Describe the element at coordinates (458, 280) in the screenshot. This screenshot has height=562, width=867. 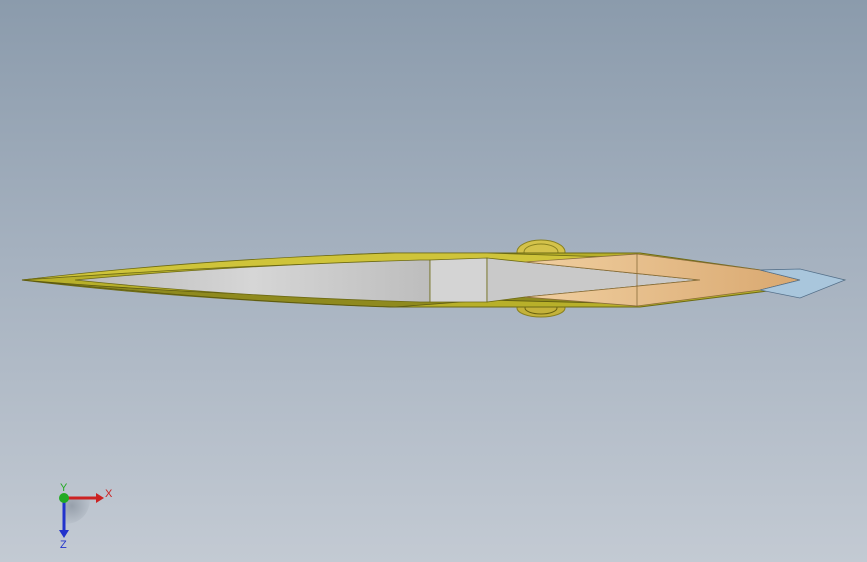
I see `blade-face-center` at that location.